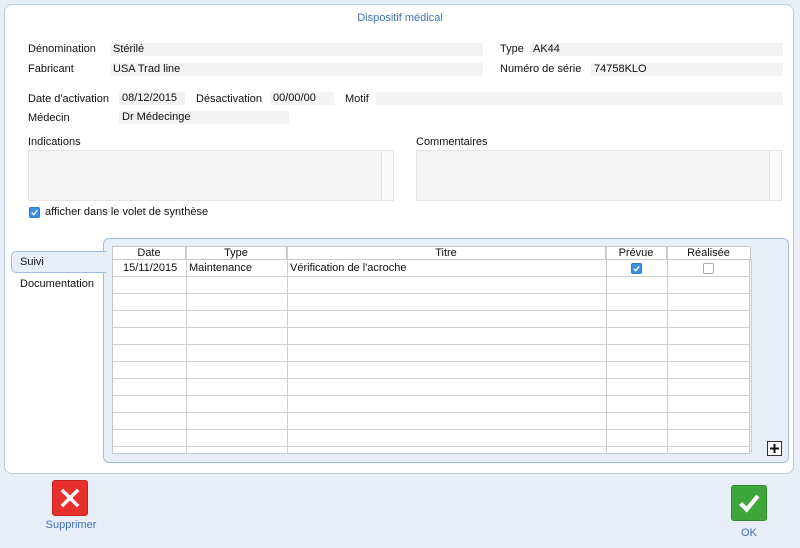  What do you see at coordinates (346, 268) in the screenshot?
I see `table-row-titre: Vérification de l'acroche` at bounding box center [346, 268].